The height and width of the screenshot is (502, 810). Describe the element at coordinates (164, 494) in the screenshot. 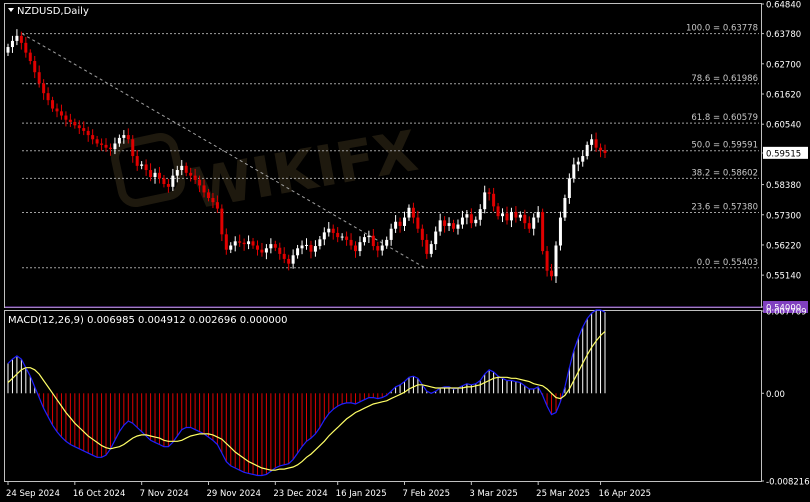

I see `time-tick-label: 7 Nov 2024` at that location.